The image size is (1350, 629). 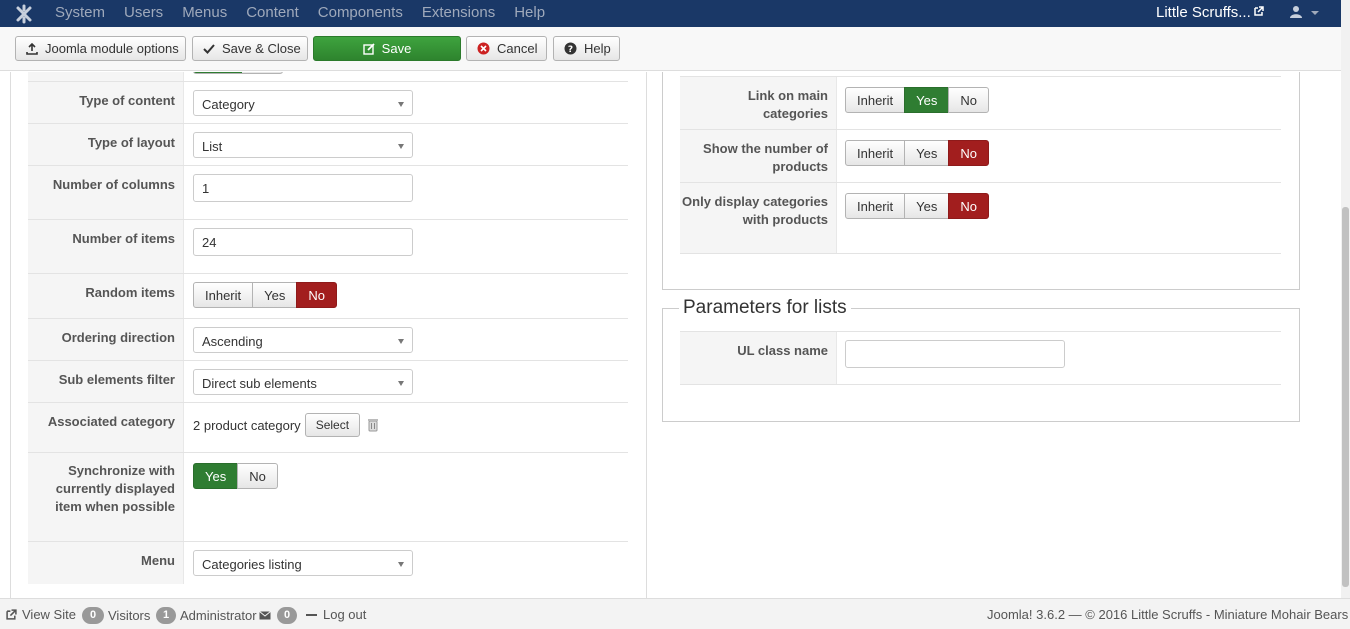 What do you see at coordinates (106, 192) in the screenshot?
I see `number-of-columns-label: Number of columns` at bounding box center [106, 192].